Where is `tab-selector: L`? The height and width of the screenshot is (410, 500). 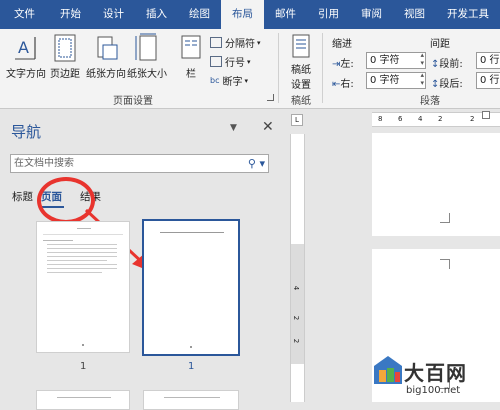 tab-selector: L is located at coordinates (297, 120).